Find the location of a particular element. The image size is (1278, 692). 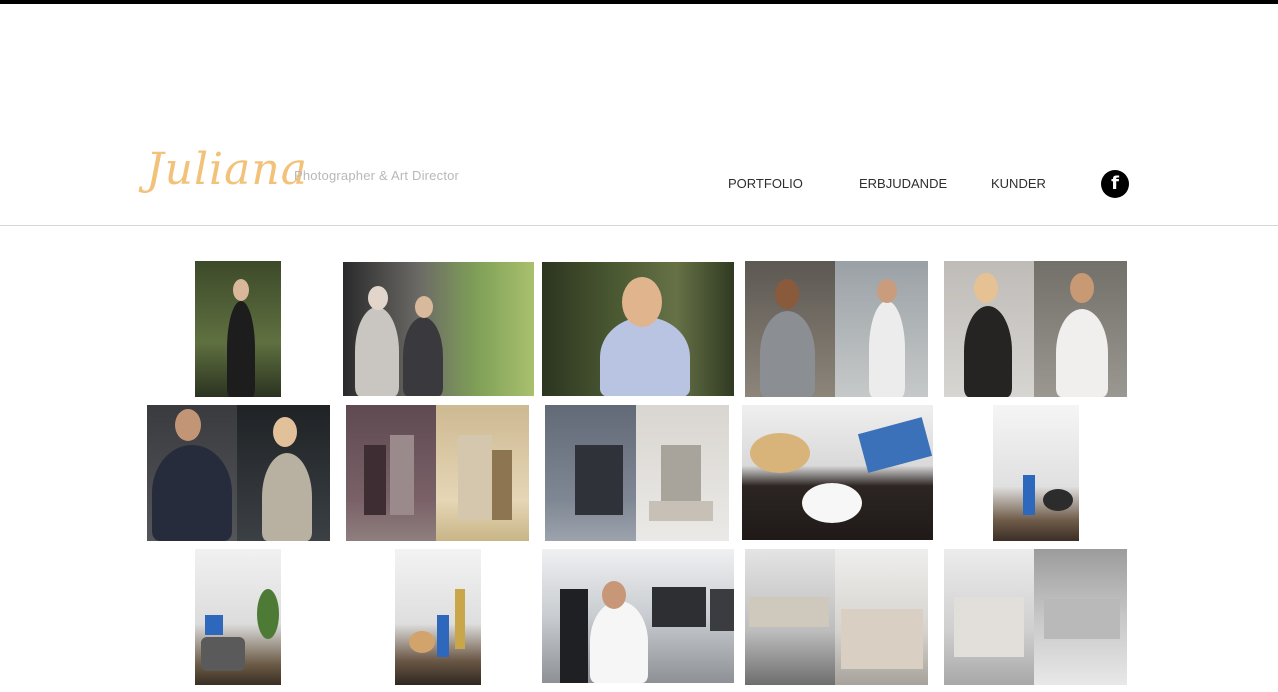

photo-bedroom-cushions is located at coordinates (1035, 617).